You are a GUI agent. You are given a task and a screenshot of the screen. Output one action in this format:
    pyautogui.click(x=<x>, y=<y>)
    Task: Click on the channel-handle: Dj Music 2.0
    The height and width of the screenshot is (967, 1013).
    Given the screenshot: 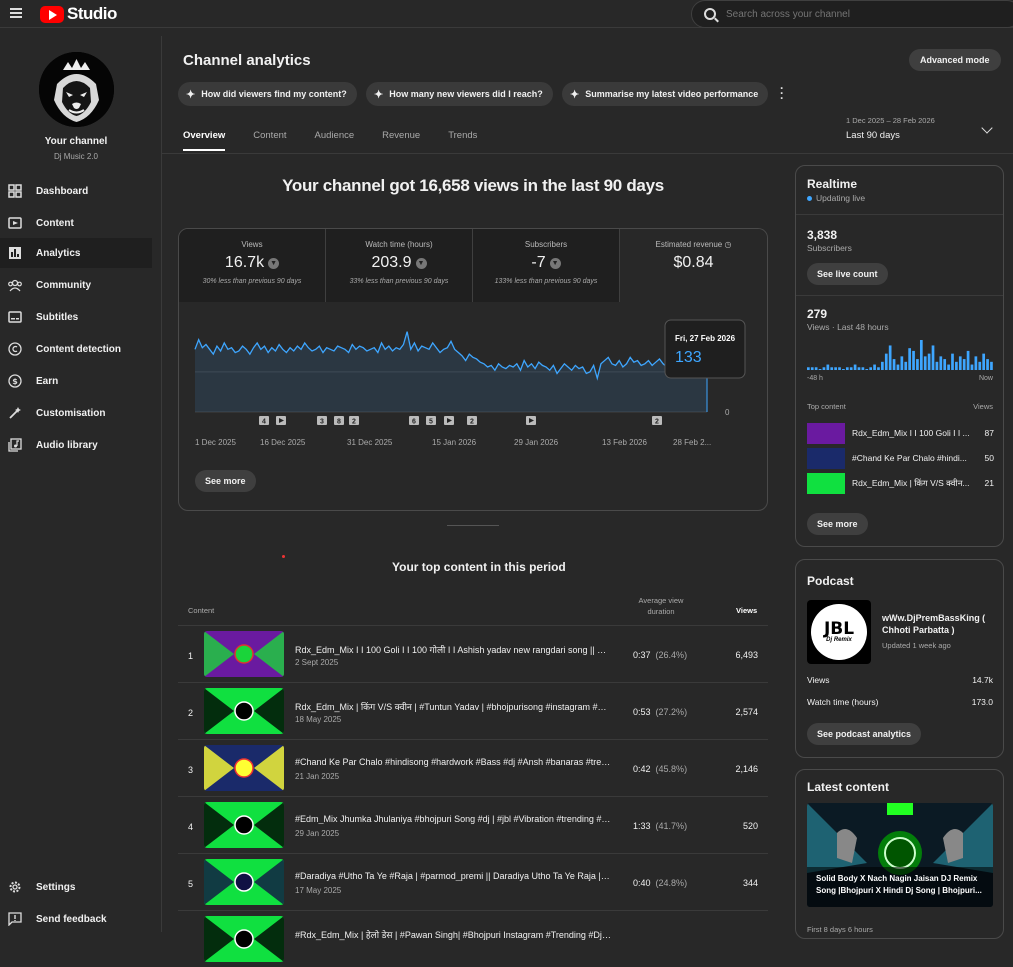 What is the action you would take?
    pyautogui.click(x=75, y=156)
    